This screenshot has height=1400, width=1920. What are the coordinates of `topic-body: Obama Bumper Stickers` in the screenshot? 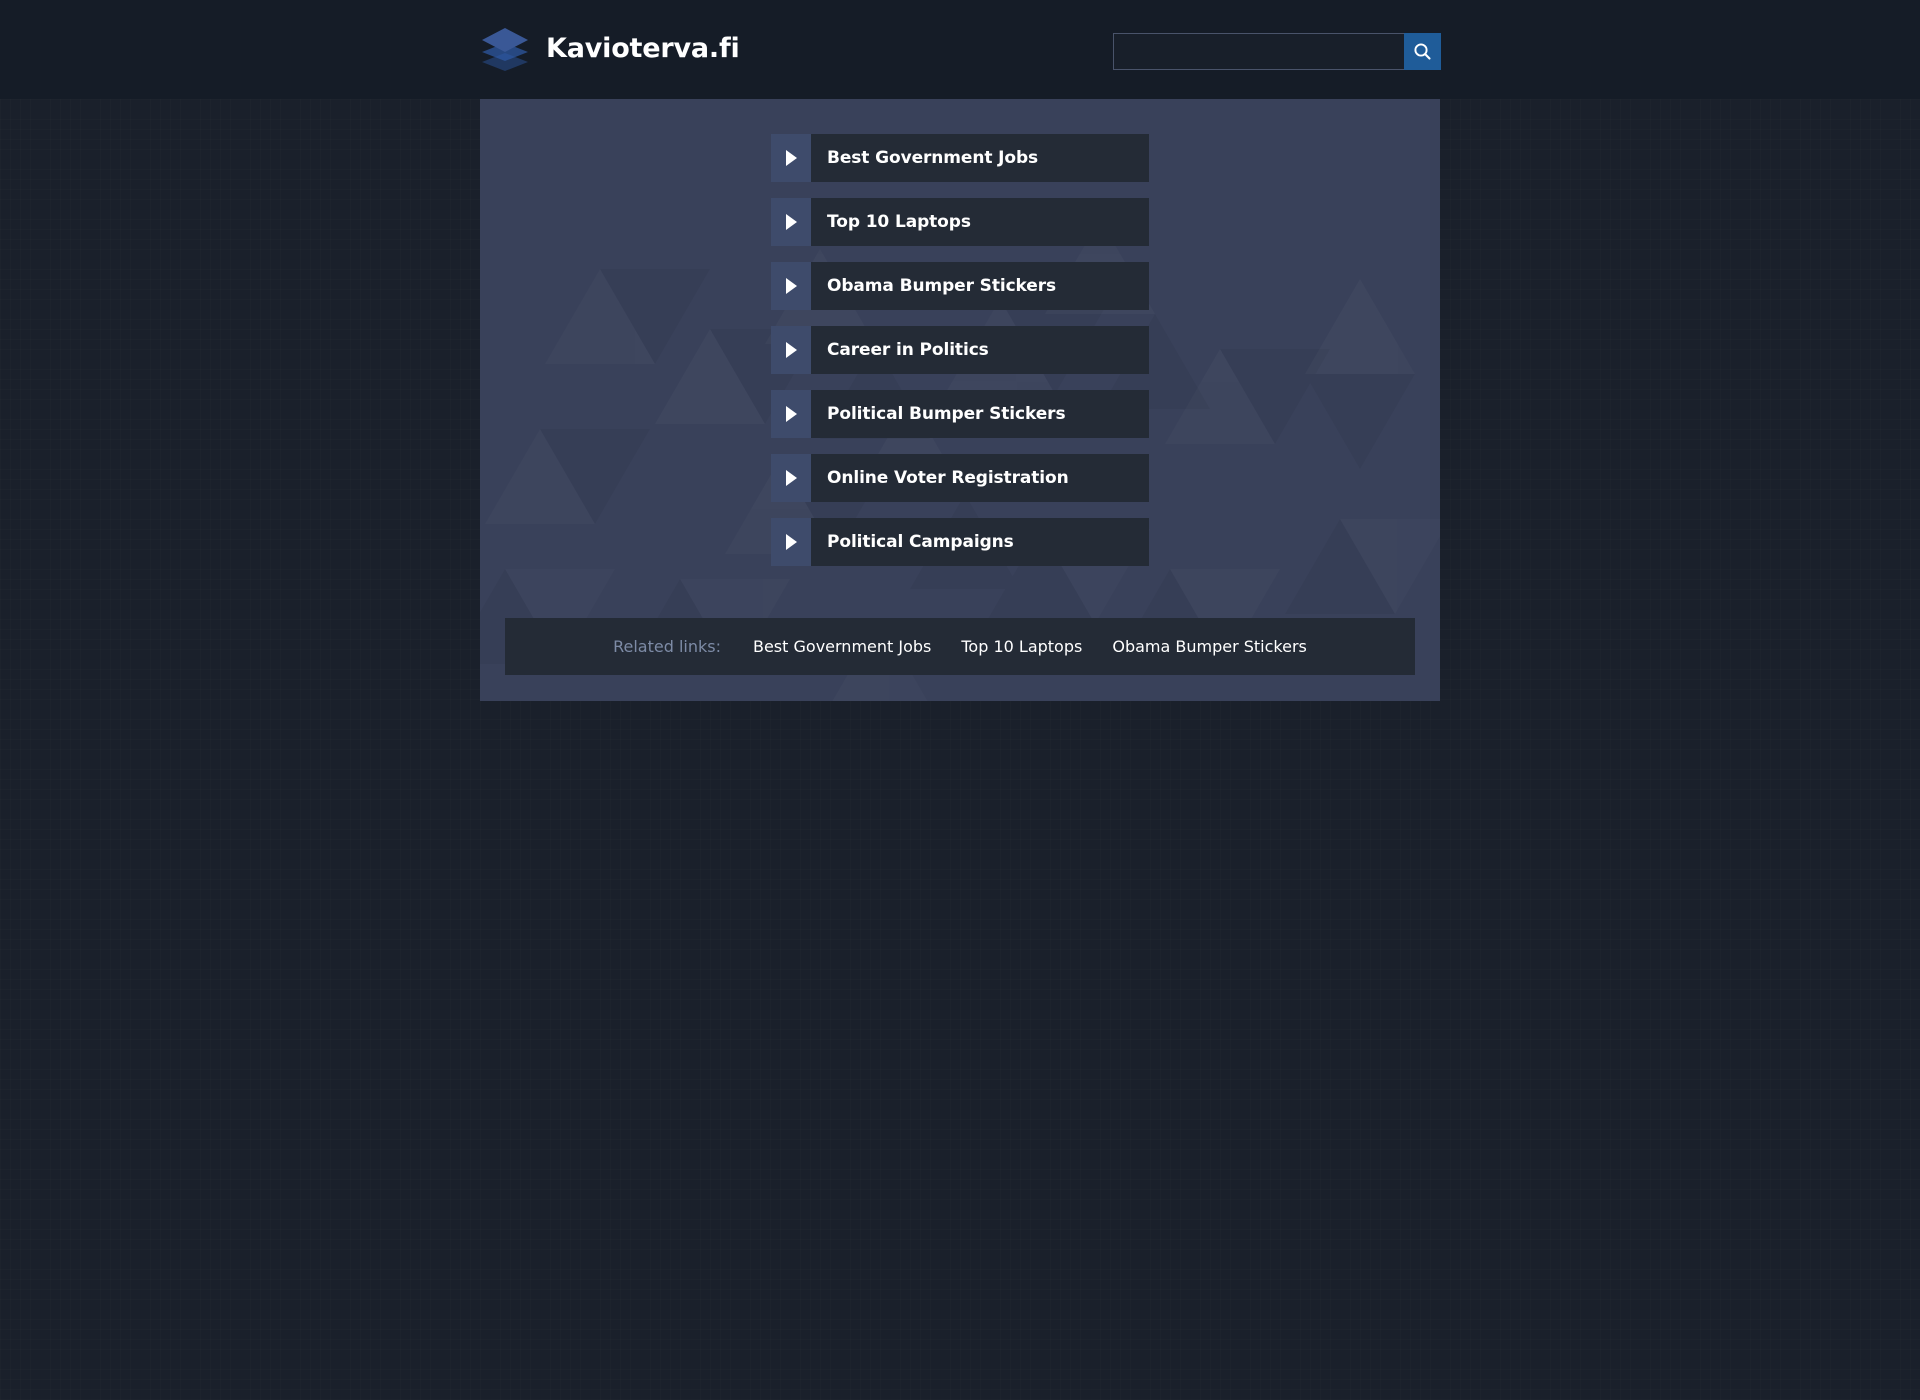 It's located at (980, 286).